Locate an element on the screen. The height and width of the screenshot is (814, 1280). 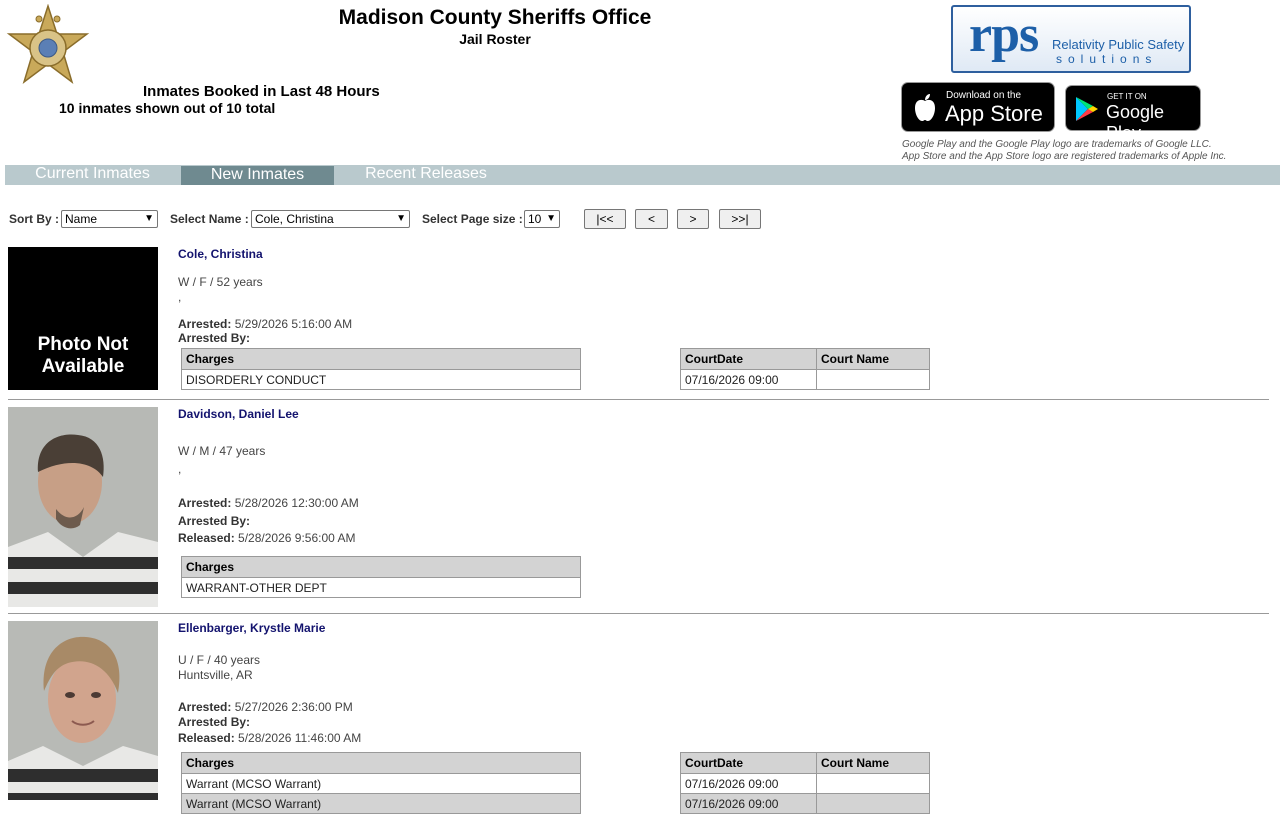
app-store-button: Download on the App Store is located at coordinates (978, 107).